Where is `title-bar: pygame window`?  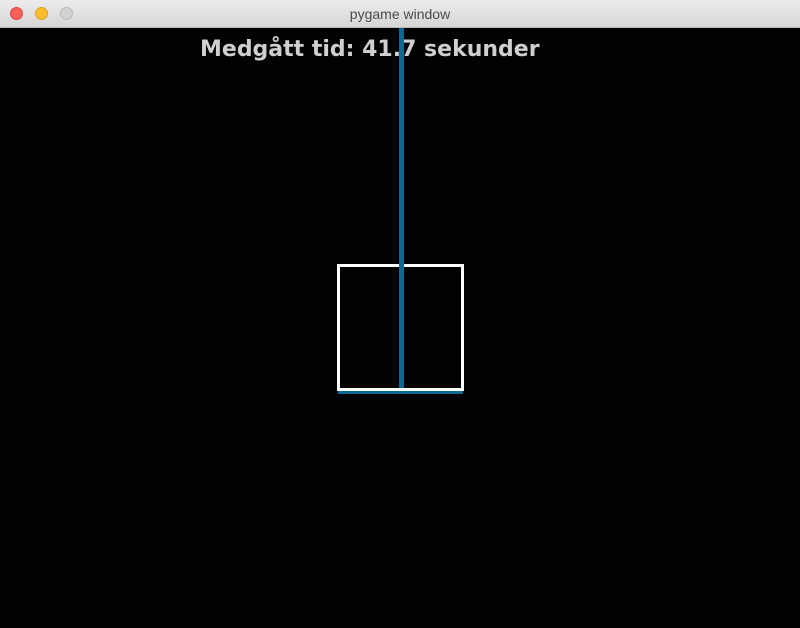 title-bar: pygame window is located at coordinates (400, 14).